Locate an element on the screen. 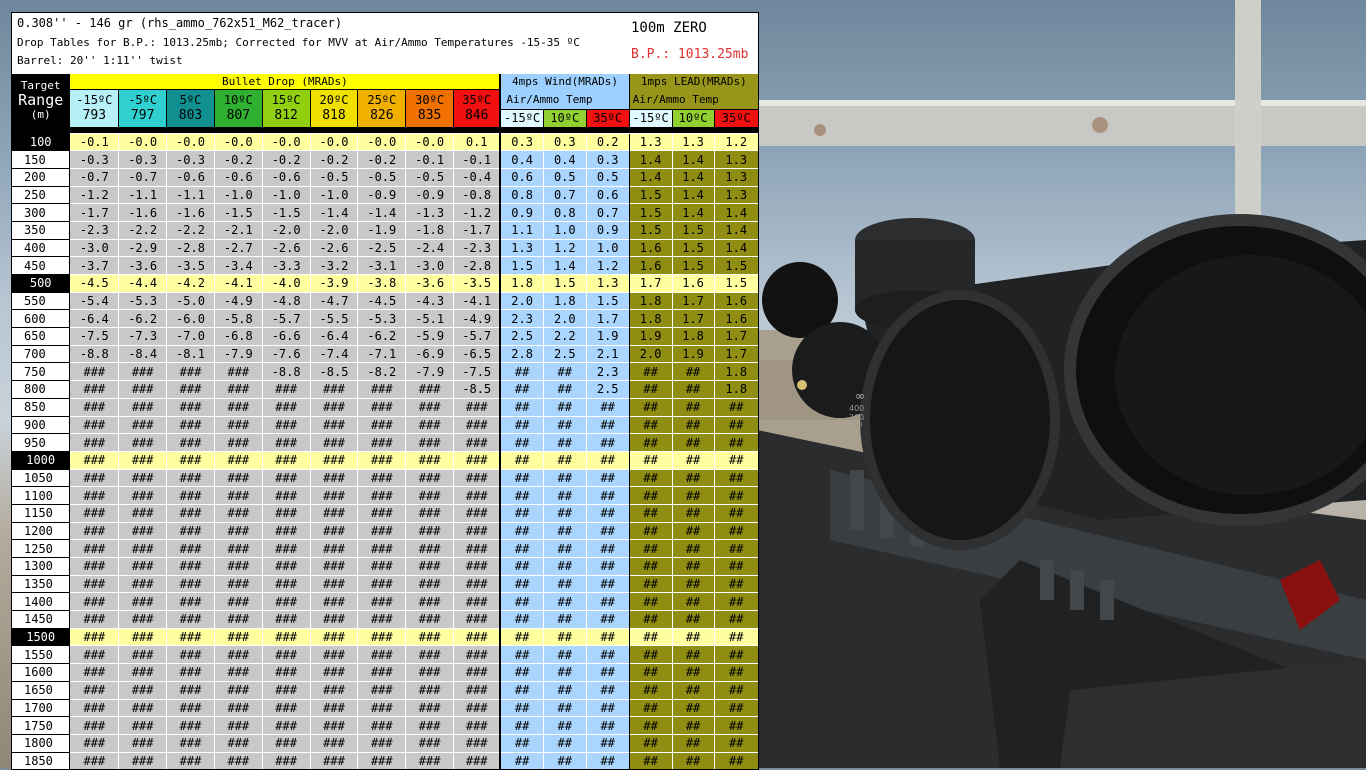  lead-cell: 1.8 is located at coordinates (650, 318).